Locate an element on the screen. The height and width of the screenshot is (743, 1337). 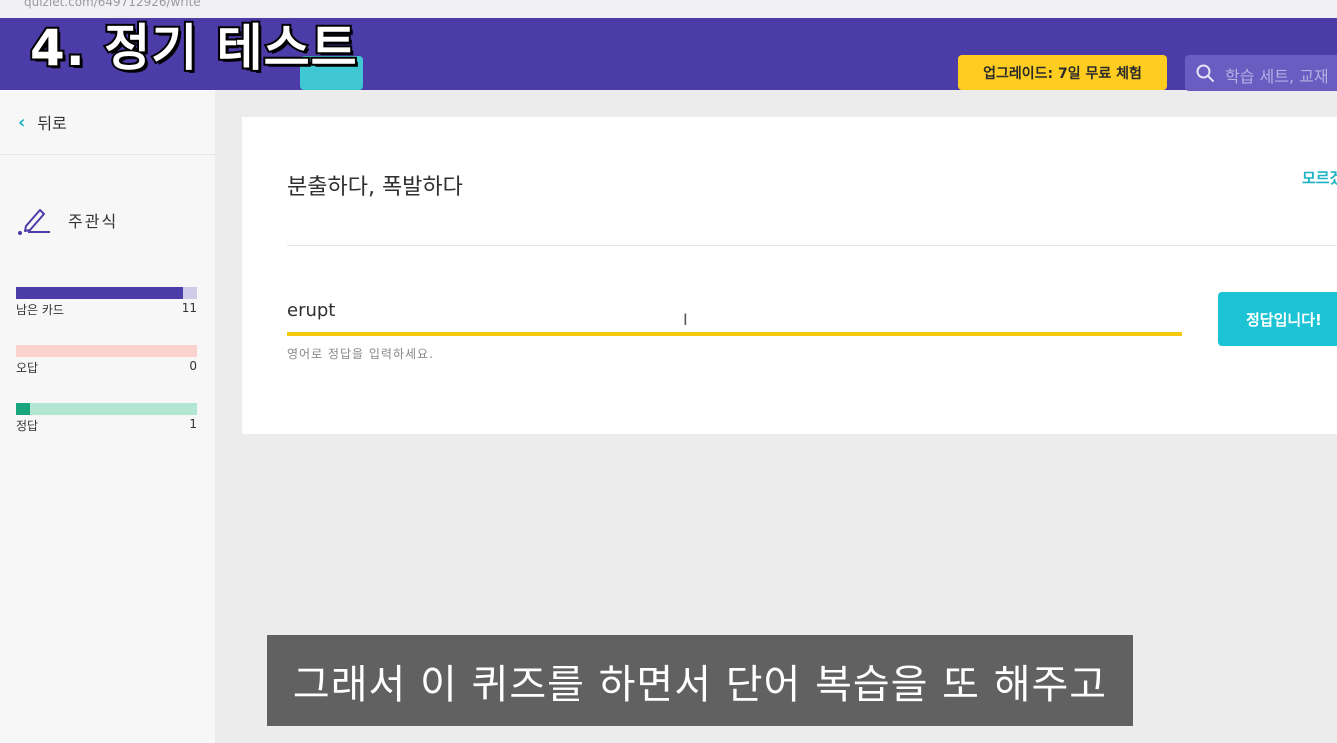
video-subtitle: 그래서 이 퀴즈를 하면서 단어 복습을 또 해주고 is located at coordinates (700, 680).